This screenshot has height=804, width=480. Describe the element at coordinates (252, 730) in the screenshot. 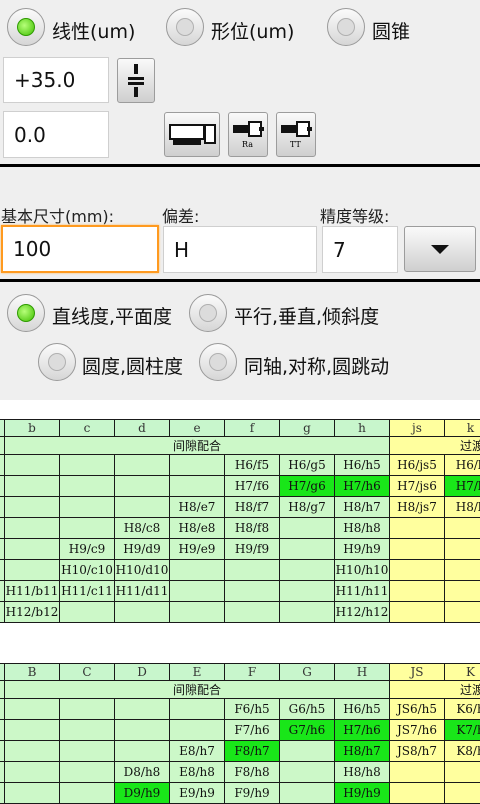

I see `fit-cell: F7/h6` at that location.